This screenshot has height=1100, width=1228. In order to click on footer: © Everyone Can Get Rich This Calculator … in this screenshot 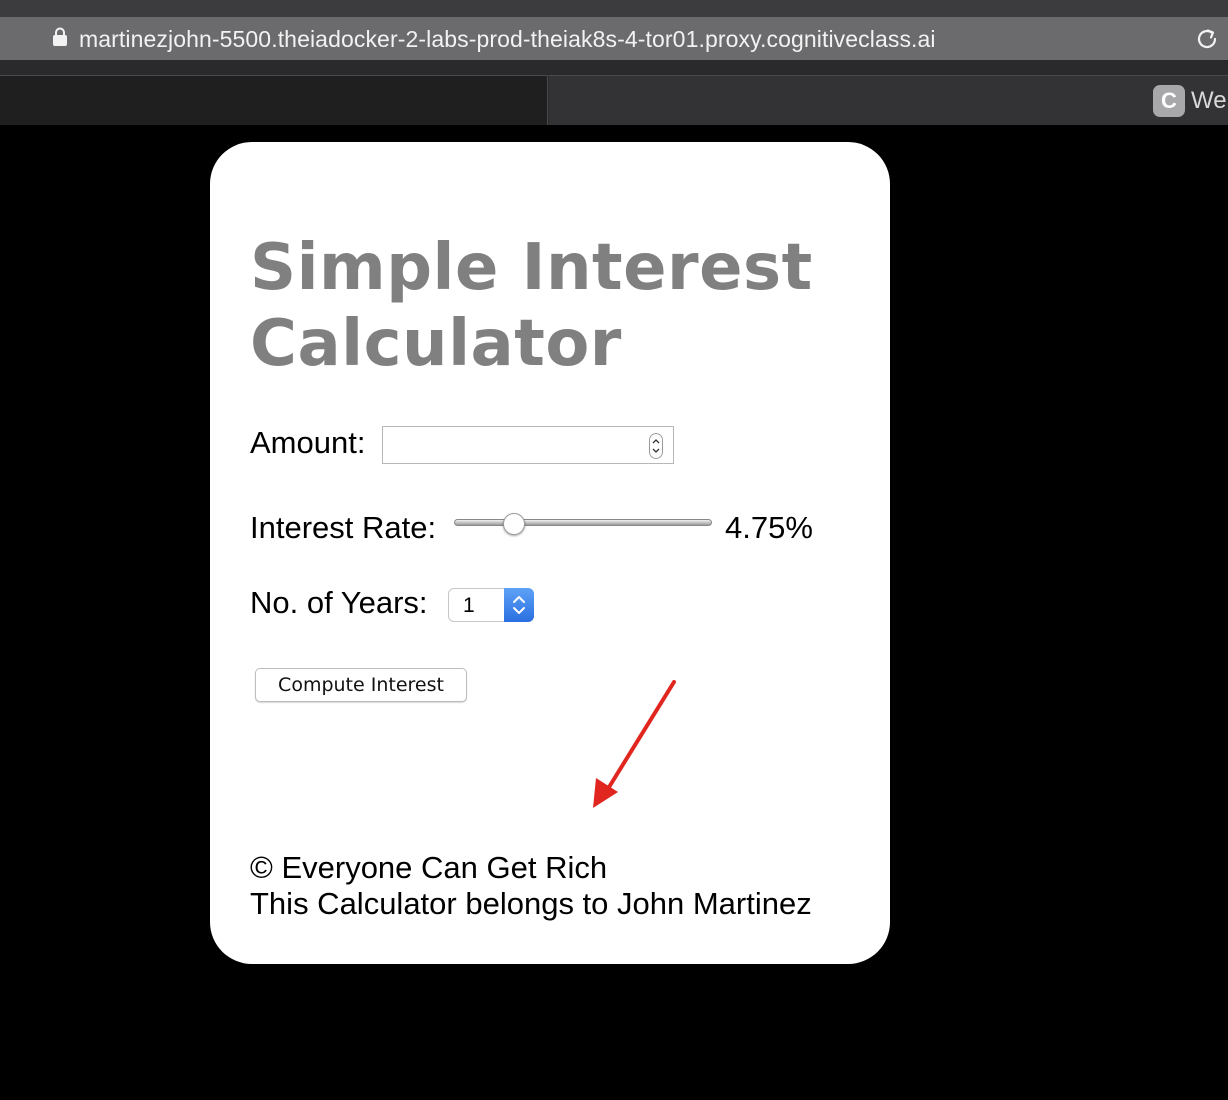, I will do `click(531, 886)`.